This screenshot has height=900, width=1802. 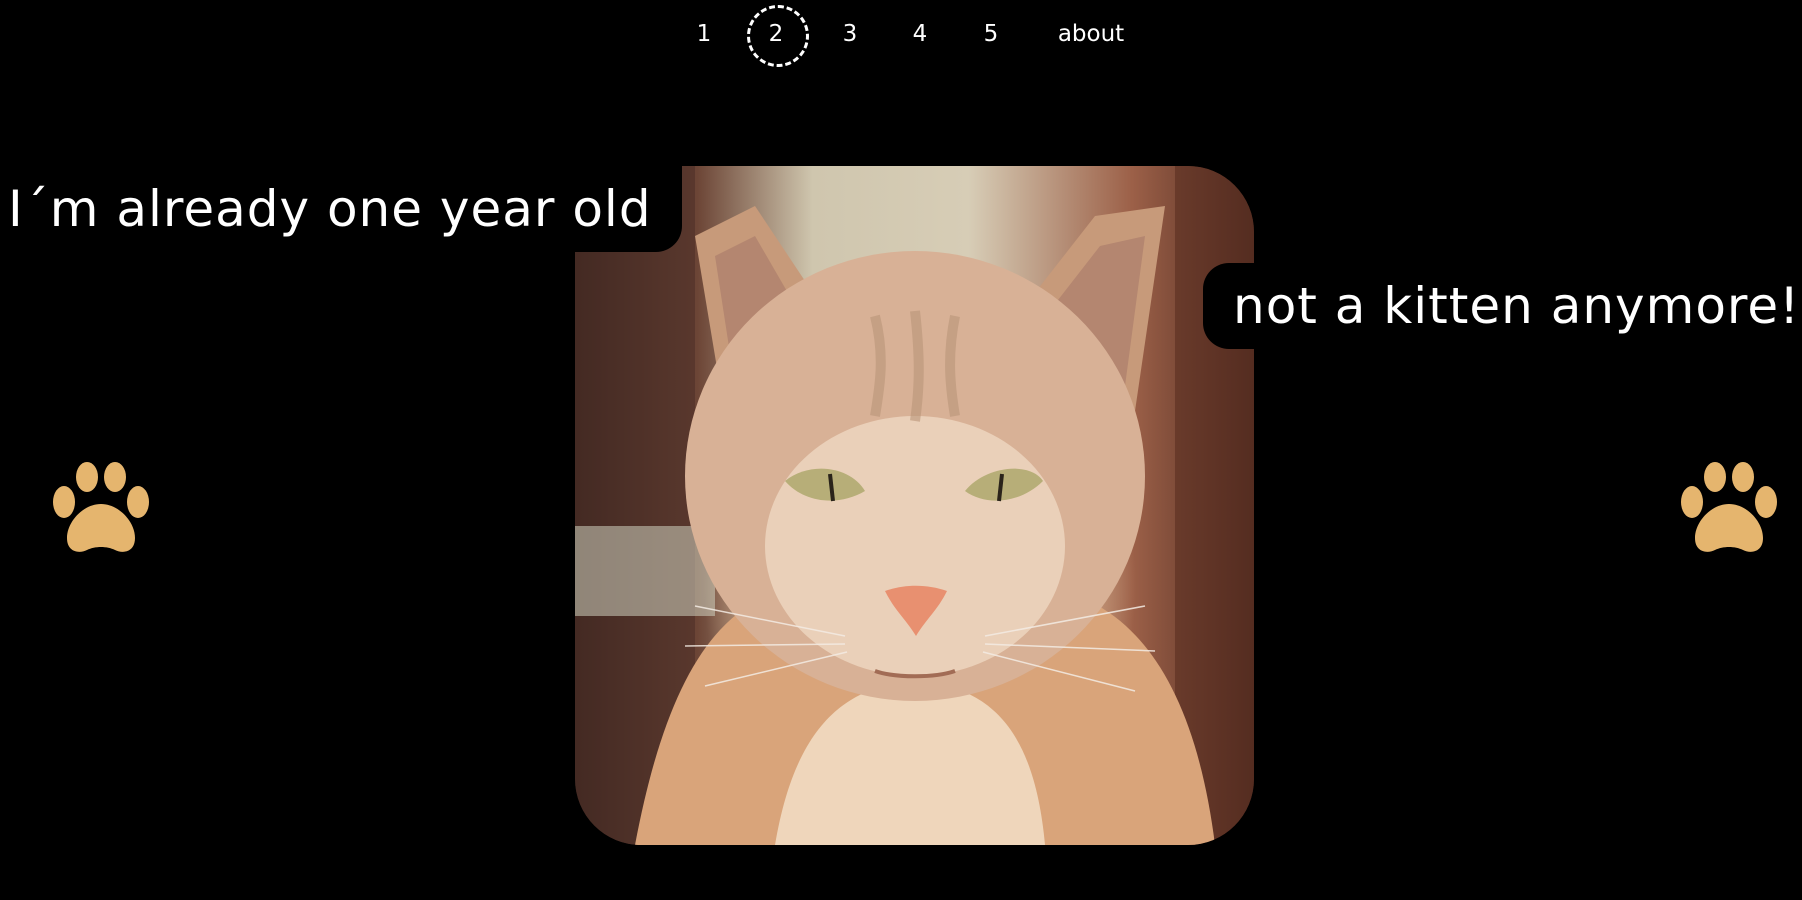 I want to click on nav-item-1: 1, so click(x=704, y=34).